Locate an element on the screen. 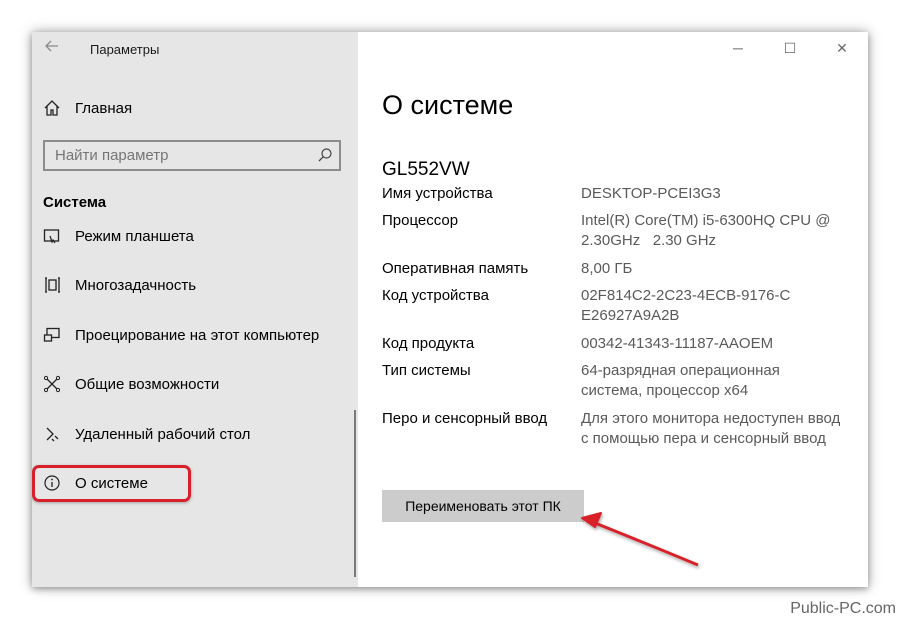 The height and width of the screenshot is (620, 900). spec-label: Тип системы is located at coordinates (426, 370).